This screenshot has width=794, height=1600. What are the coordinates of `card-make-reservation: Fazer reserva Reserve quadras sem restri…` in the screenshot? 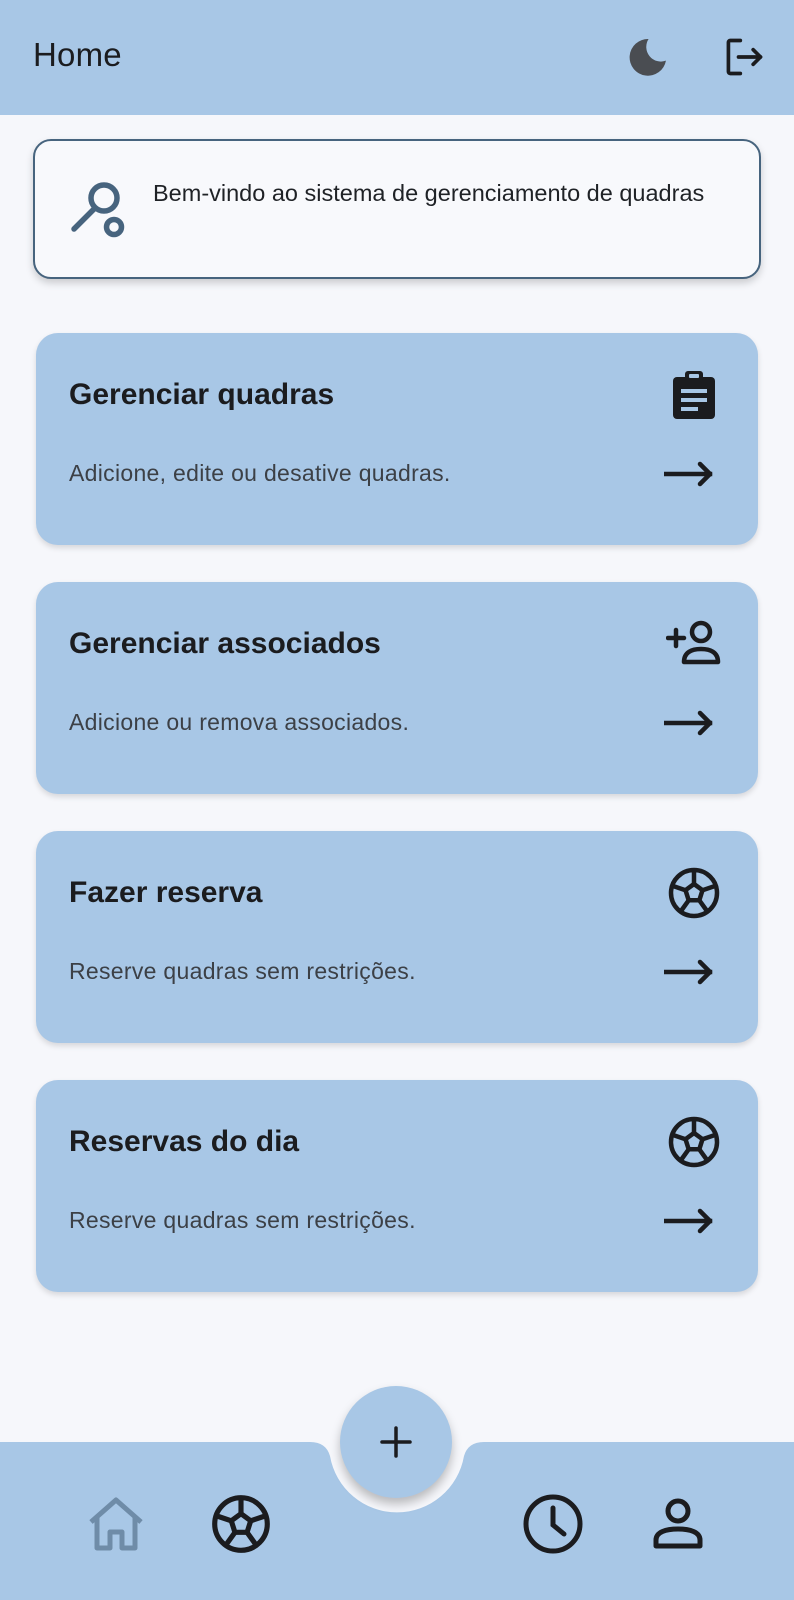 It's located at (397, 937).